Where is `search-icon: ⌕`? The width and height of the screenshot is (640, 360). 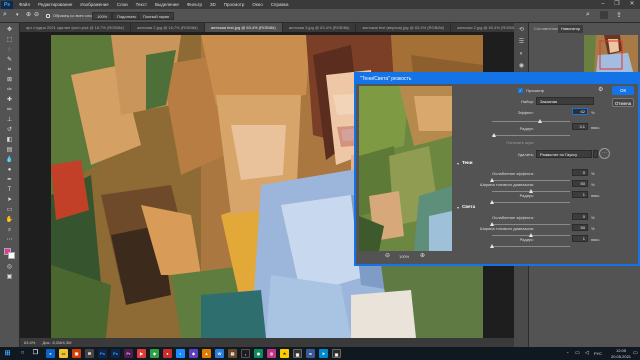
search-icon: ⌕ is located at coordinates (588, 15).